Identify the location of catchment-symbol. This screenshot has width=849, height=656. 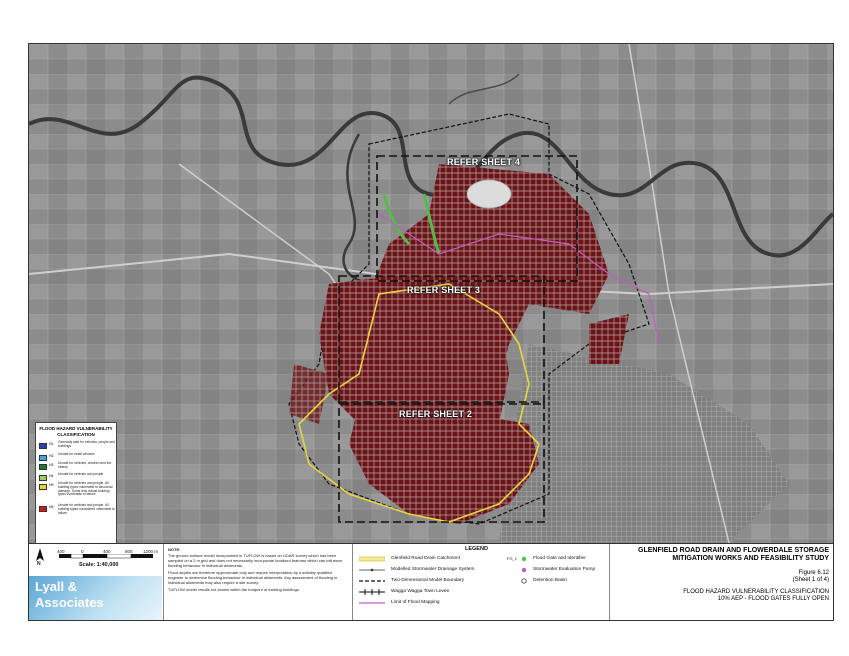
(372, 559).